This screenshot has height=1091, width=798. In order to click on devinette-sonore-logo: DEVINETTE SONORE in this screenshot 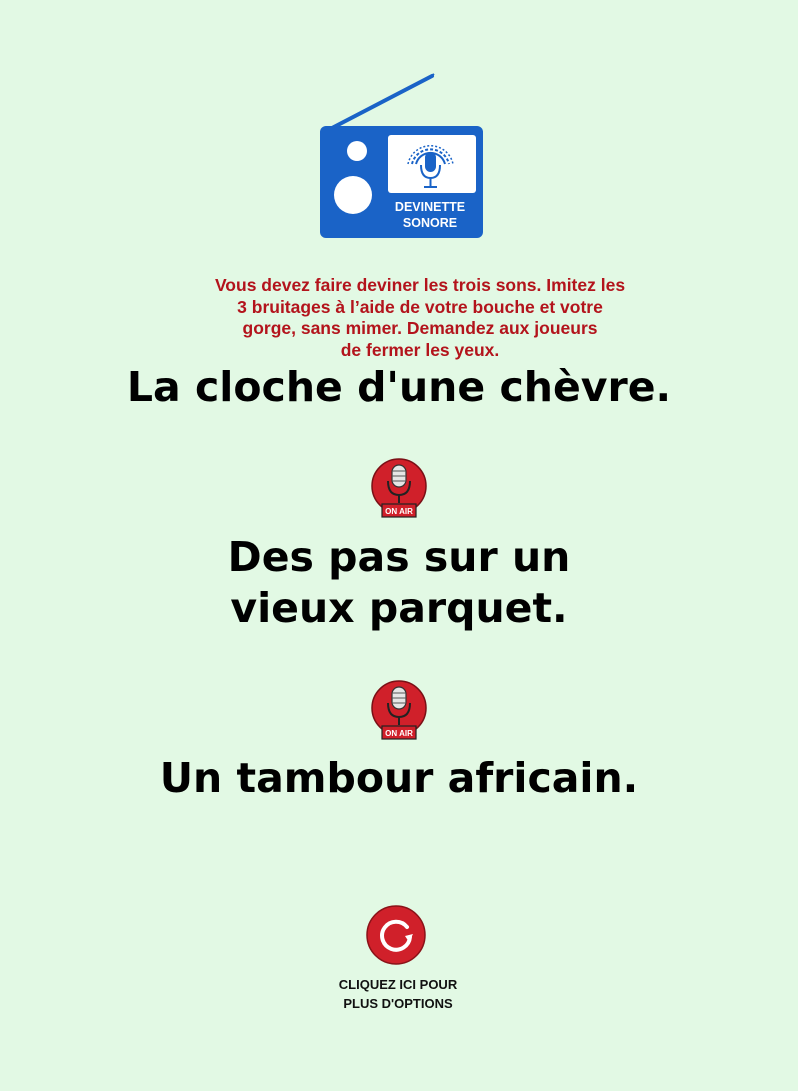, I will do `click(403, 156)`.